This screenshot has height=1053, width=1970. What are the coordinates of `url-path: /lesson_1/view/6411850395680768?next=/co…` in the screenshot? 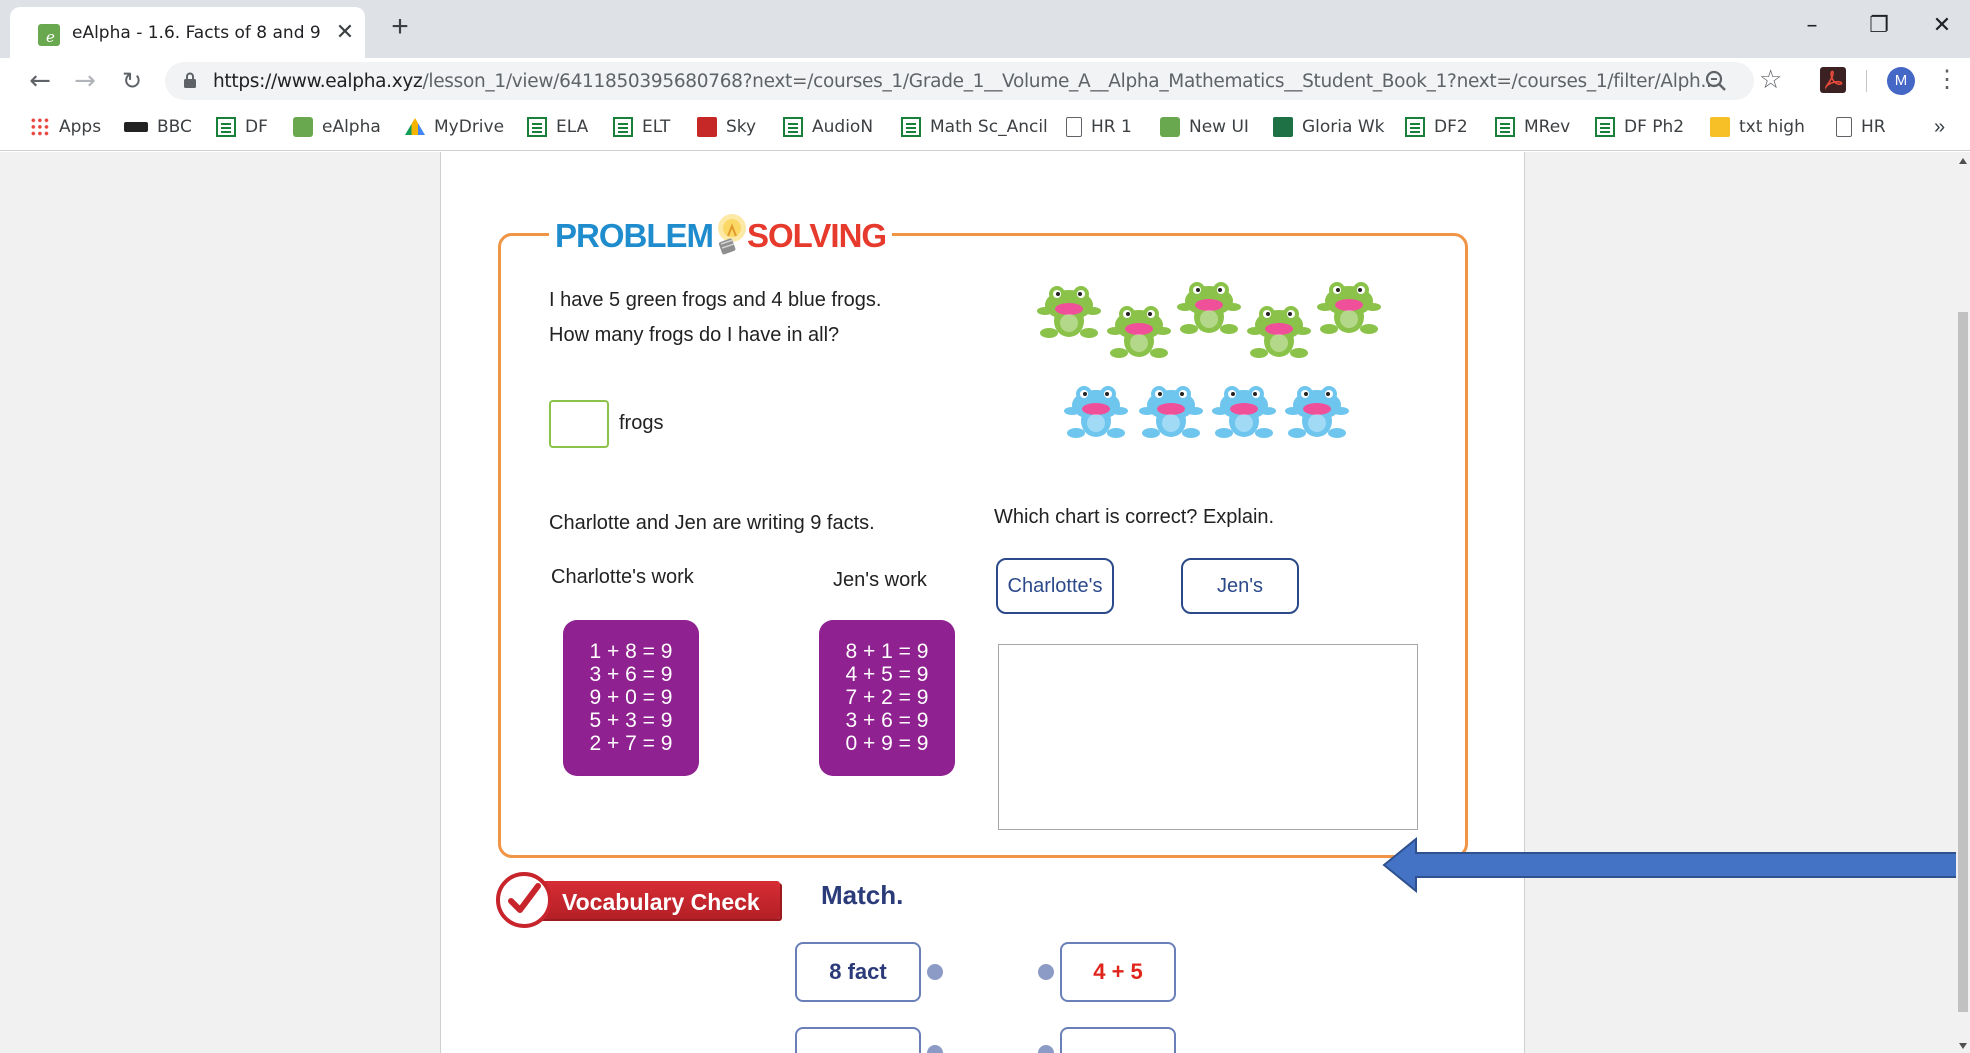 It's located at (1070, 81).